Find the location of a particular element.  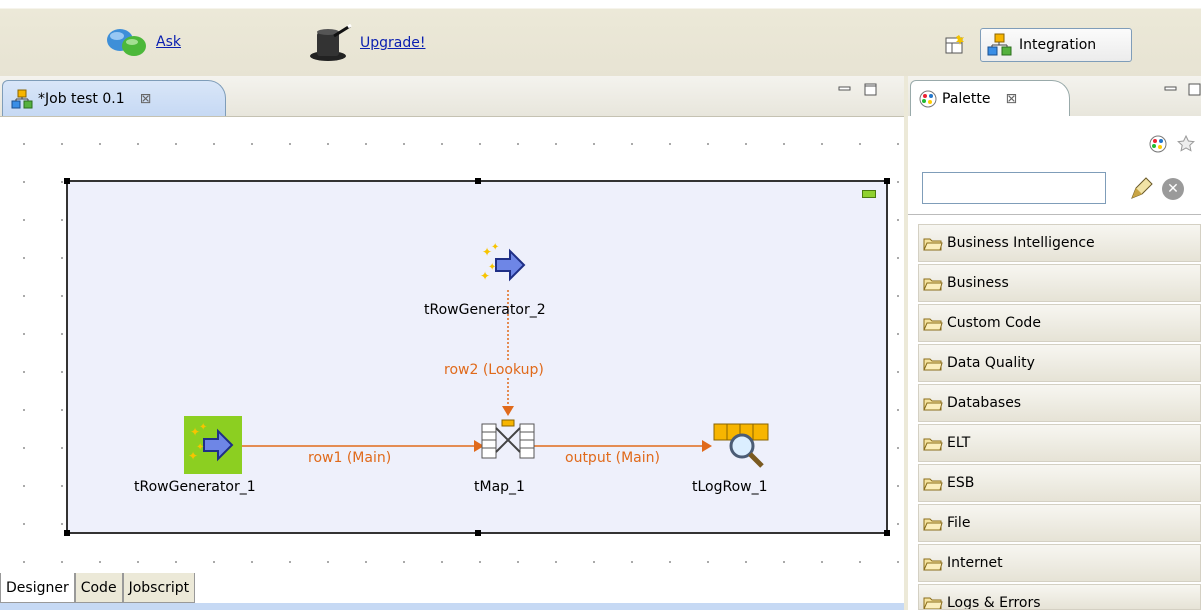

editor-bottom-border is located at coordinates (452, 606).